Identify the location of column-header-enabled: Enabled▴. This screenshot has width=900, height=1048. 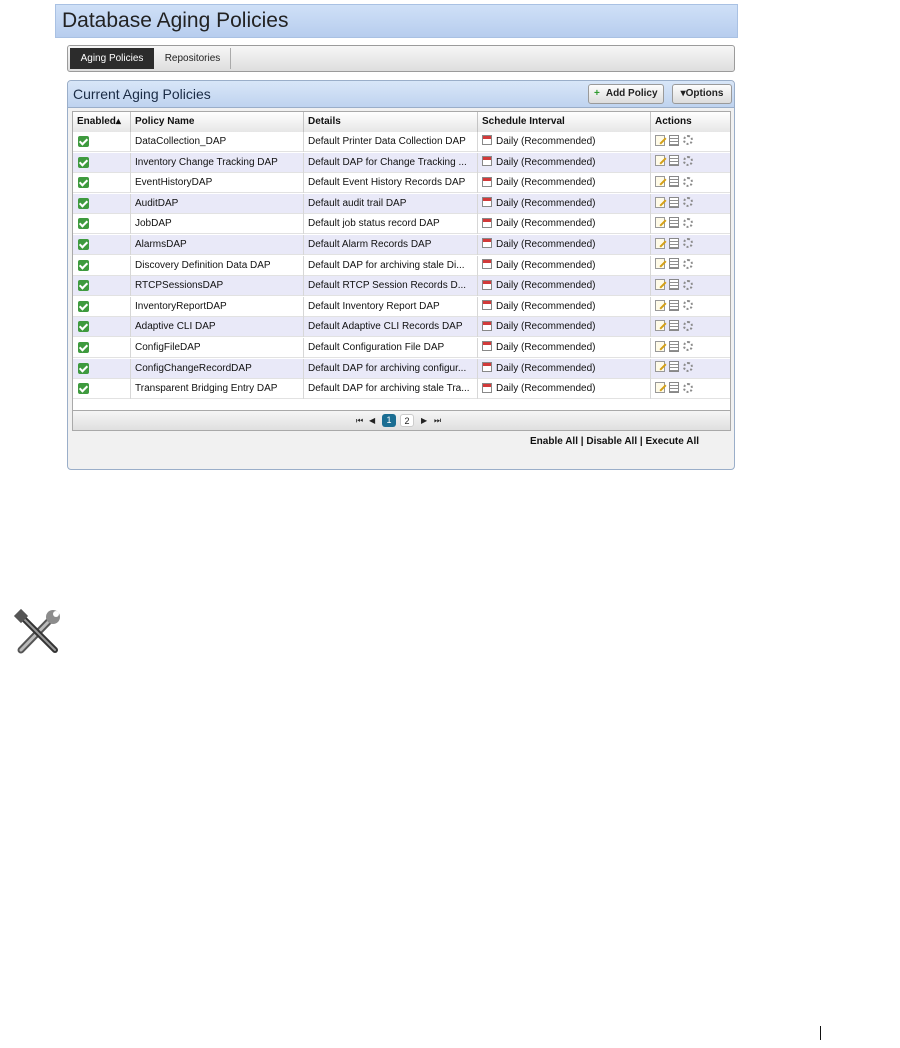
(102, 122).